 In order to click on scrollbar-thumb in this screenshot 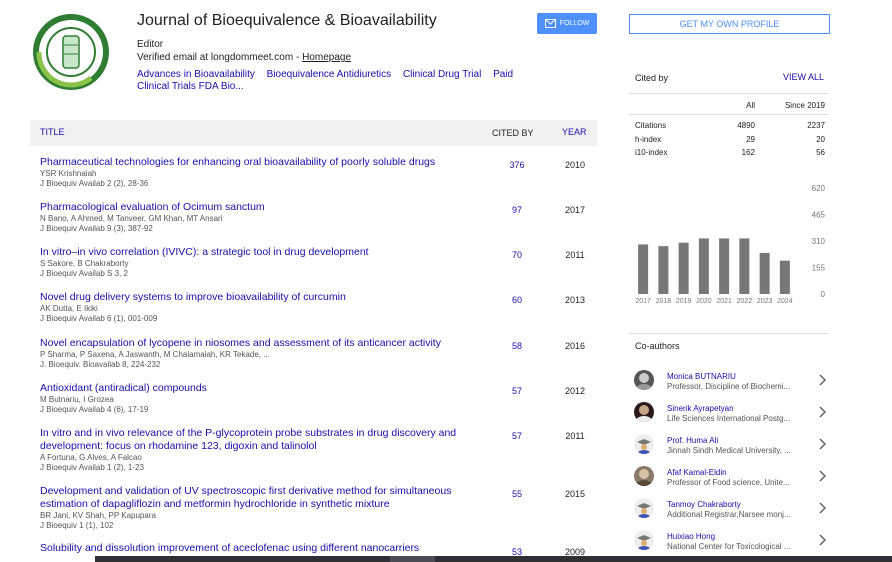, I will do `click(412, 559)`.